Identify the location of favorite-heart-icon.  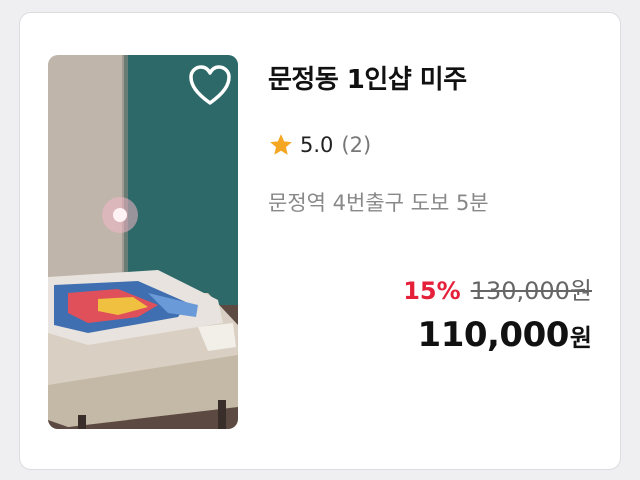
(210, 86).